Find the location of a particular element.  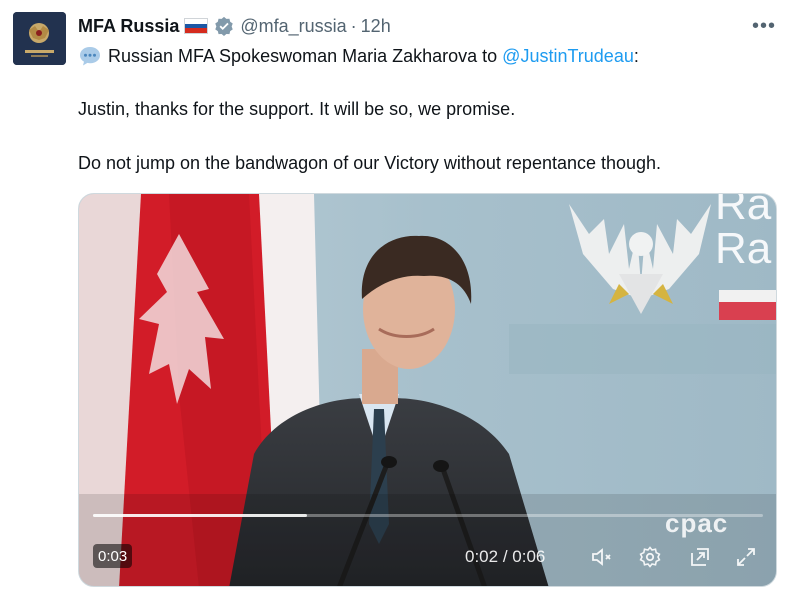

tweet-header: MFA Russia @mfa_russia · 12h is located at coordinates (234, 26).